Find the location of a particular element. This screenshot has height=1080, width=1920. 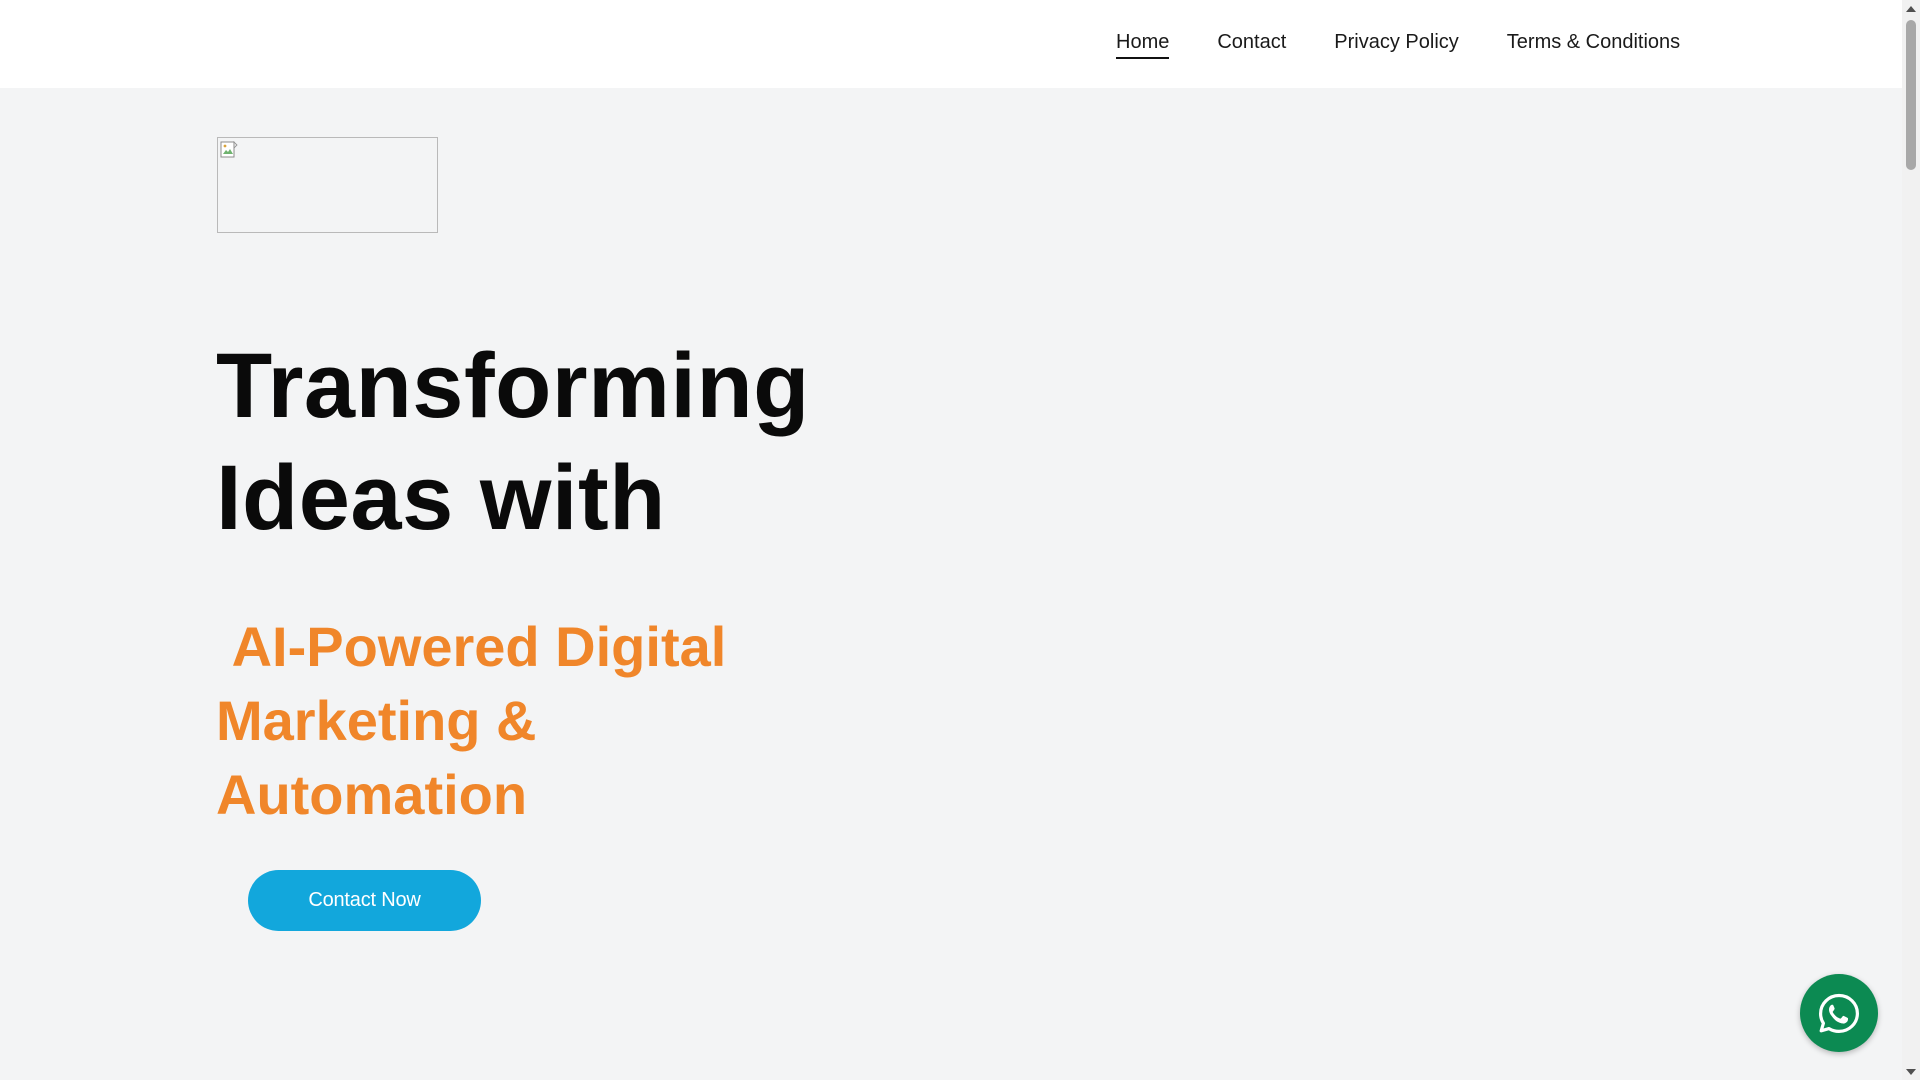

scrollbar-thumb is located at coordinates (1911, 95).